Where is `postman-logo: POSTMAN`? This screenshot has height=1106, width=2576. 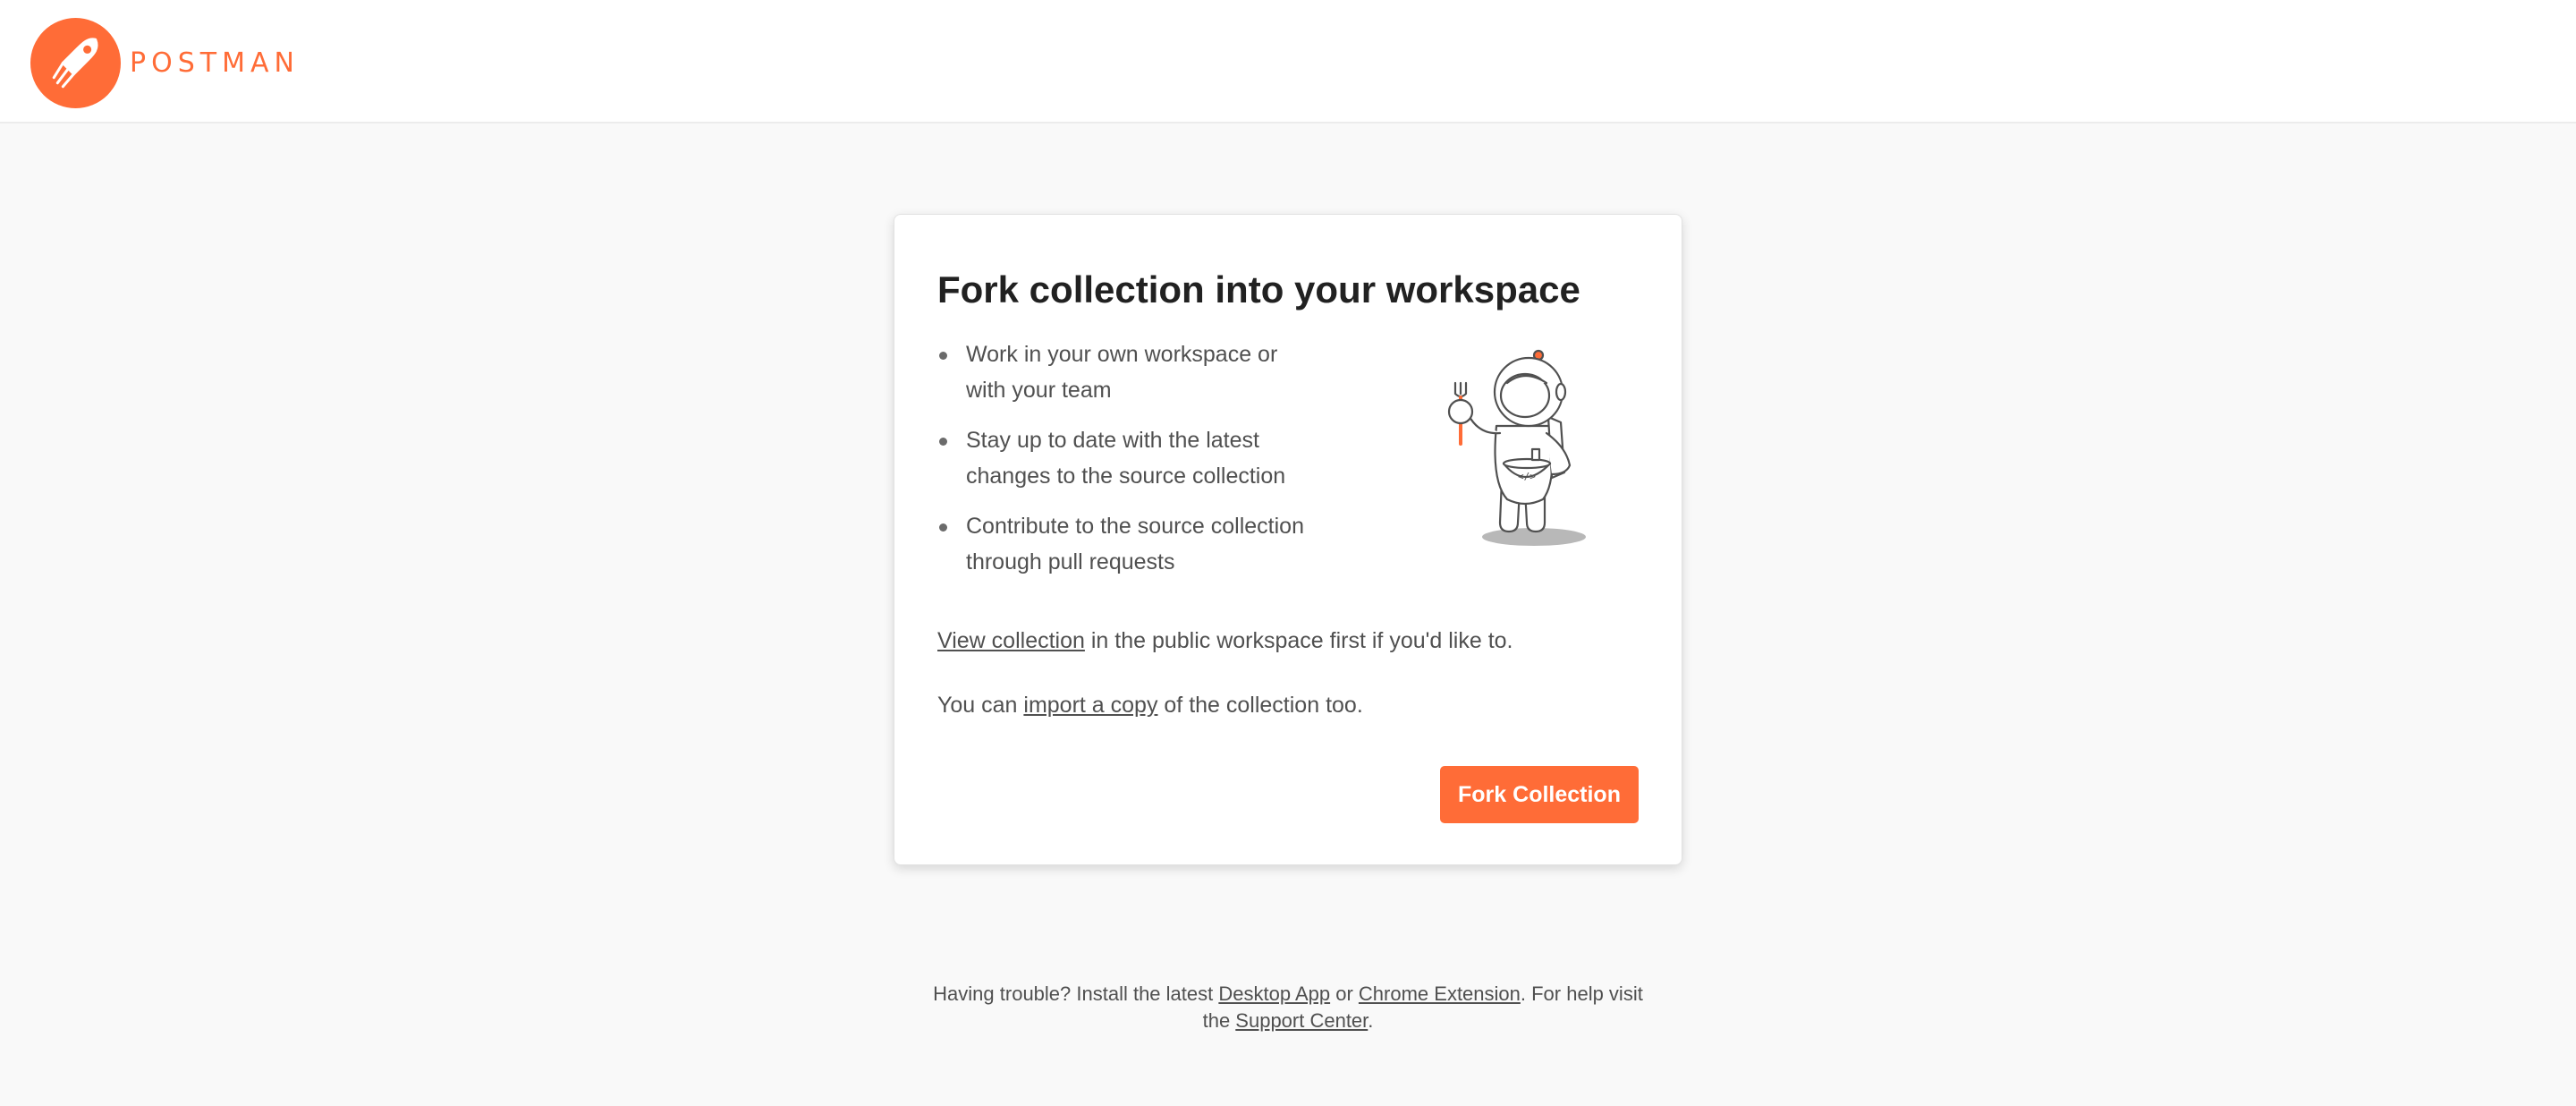 postman-logo: POSTMAN is located at coordinates (165, 63).